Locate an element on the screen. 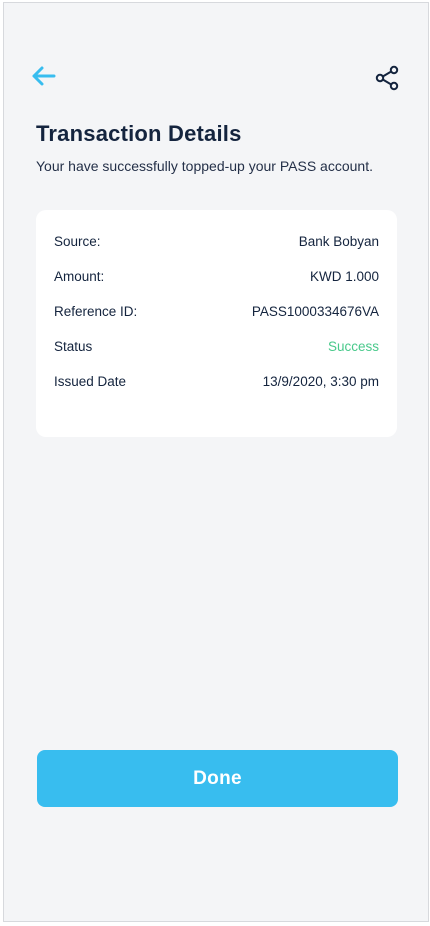  page-title: Transaction Details is located at coordinates (139, 133).